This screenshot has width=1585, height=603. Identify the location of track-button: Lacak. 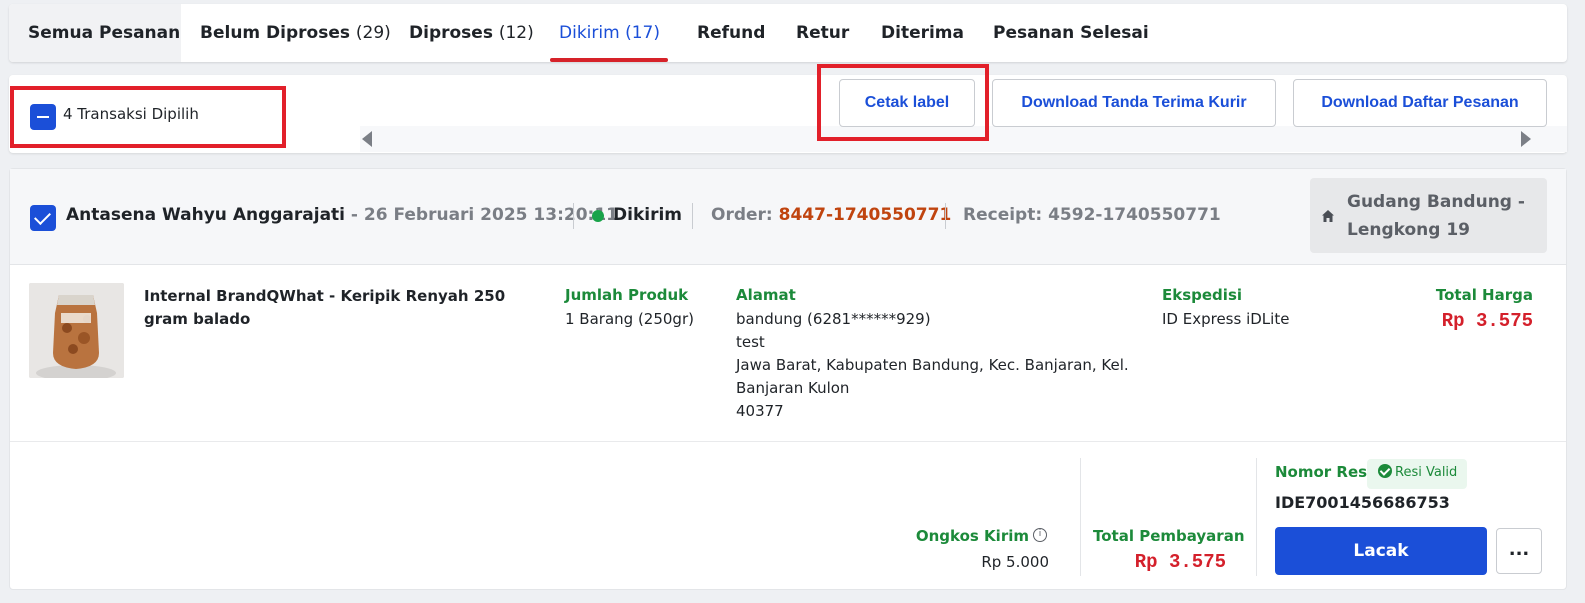
(1381, 551).